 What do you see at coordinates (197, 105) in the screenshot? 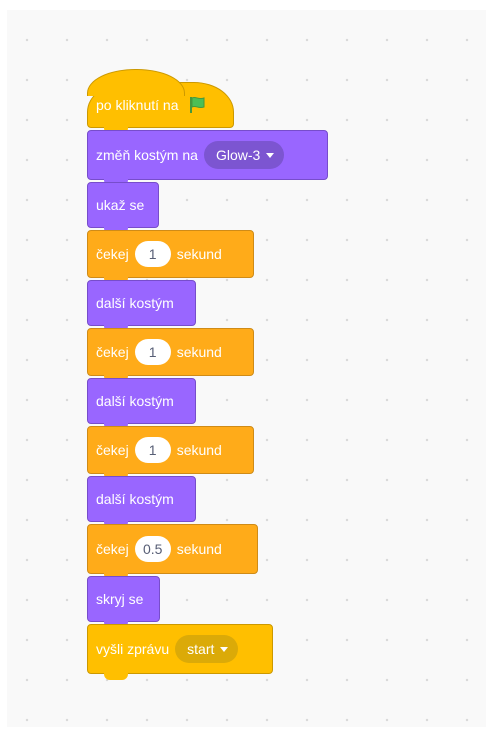
I see `green-flag-icon` at bounding box center [197, 105].